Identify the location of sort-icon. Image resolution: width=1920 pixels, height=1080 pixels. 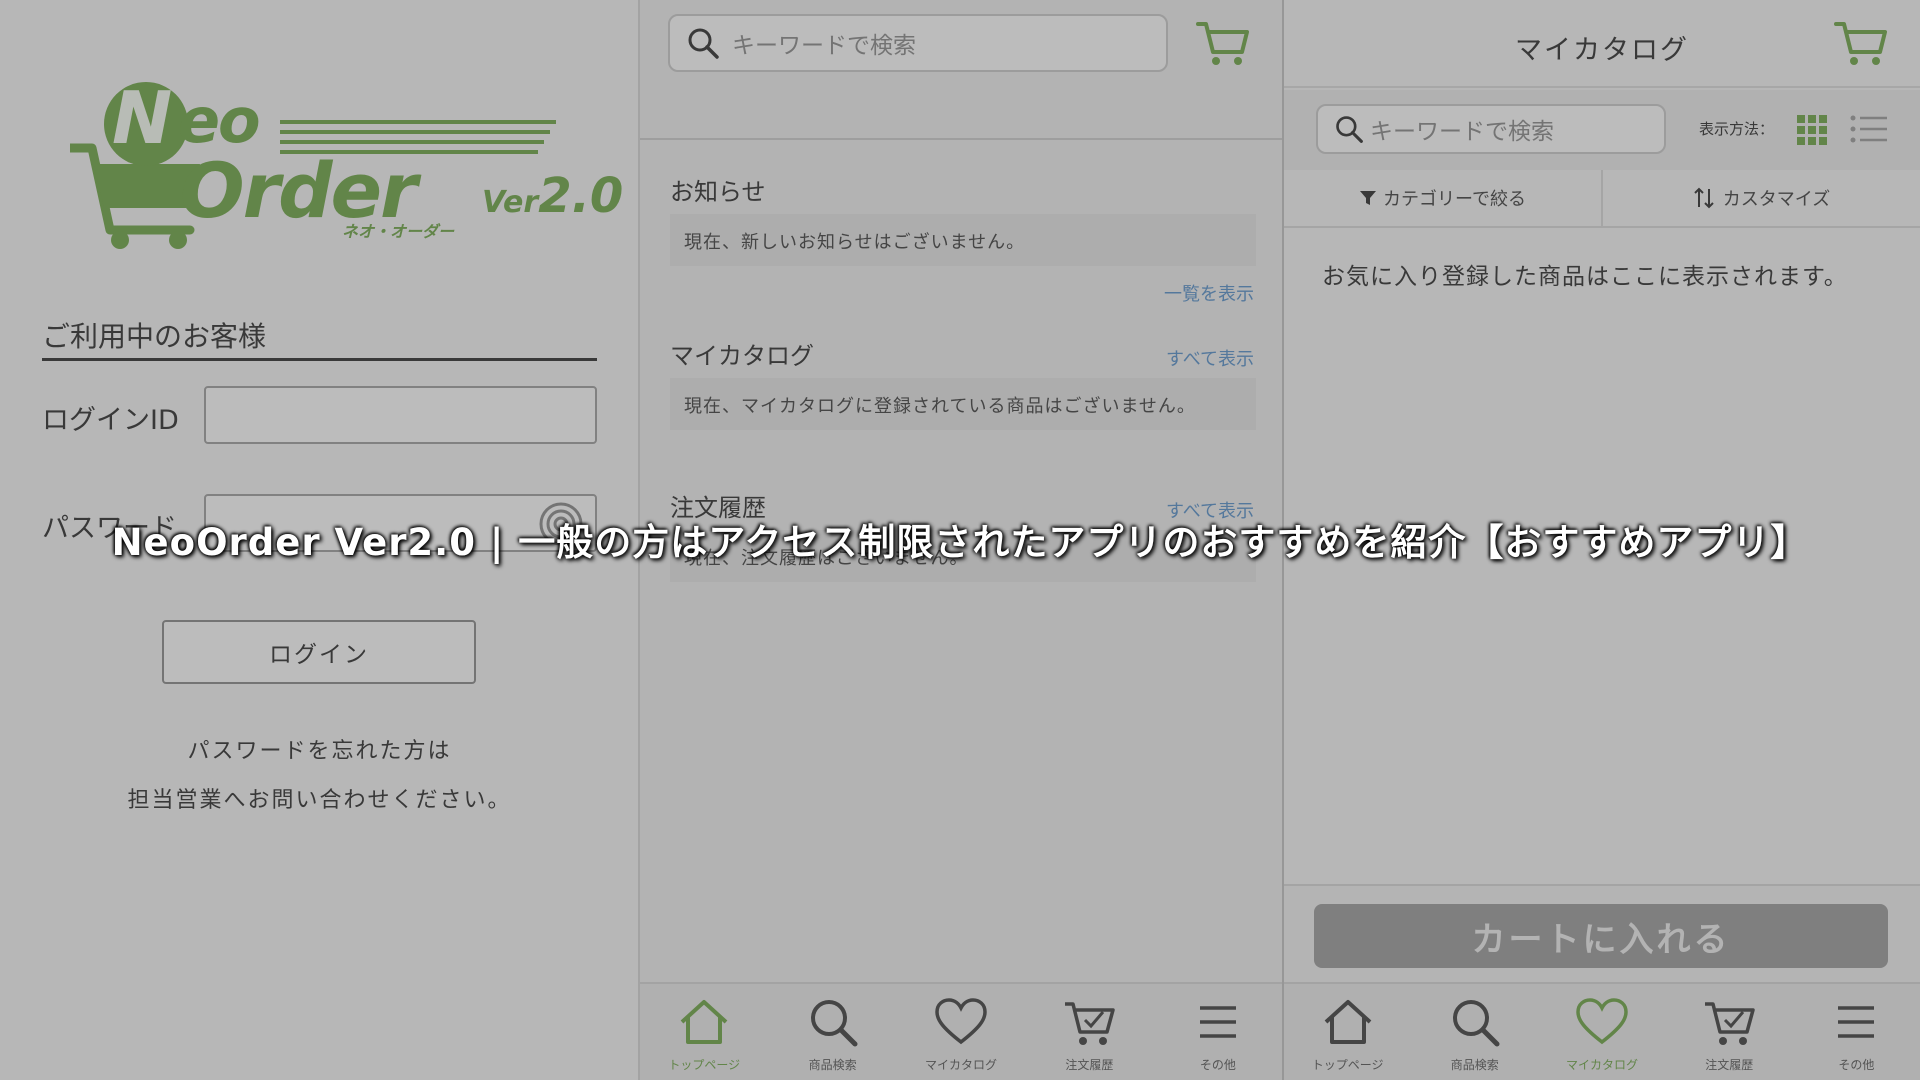
(1704, 198).